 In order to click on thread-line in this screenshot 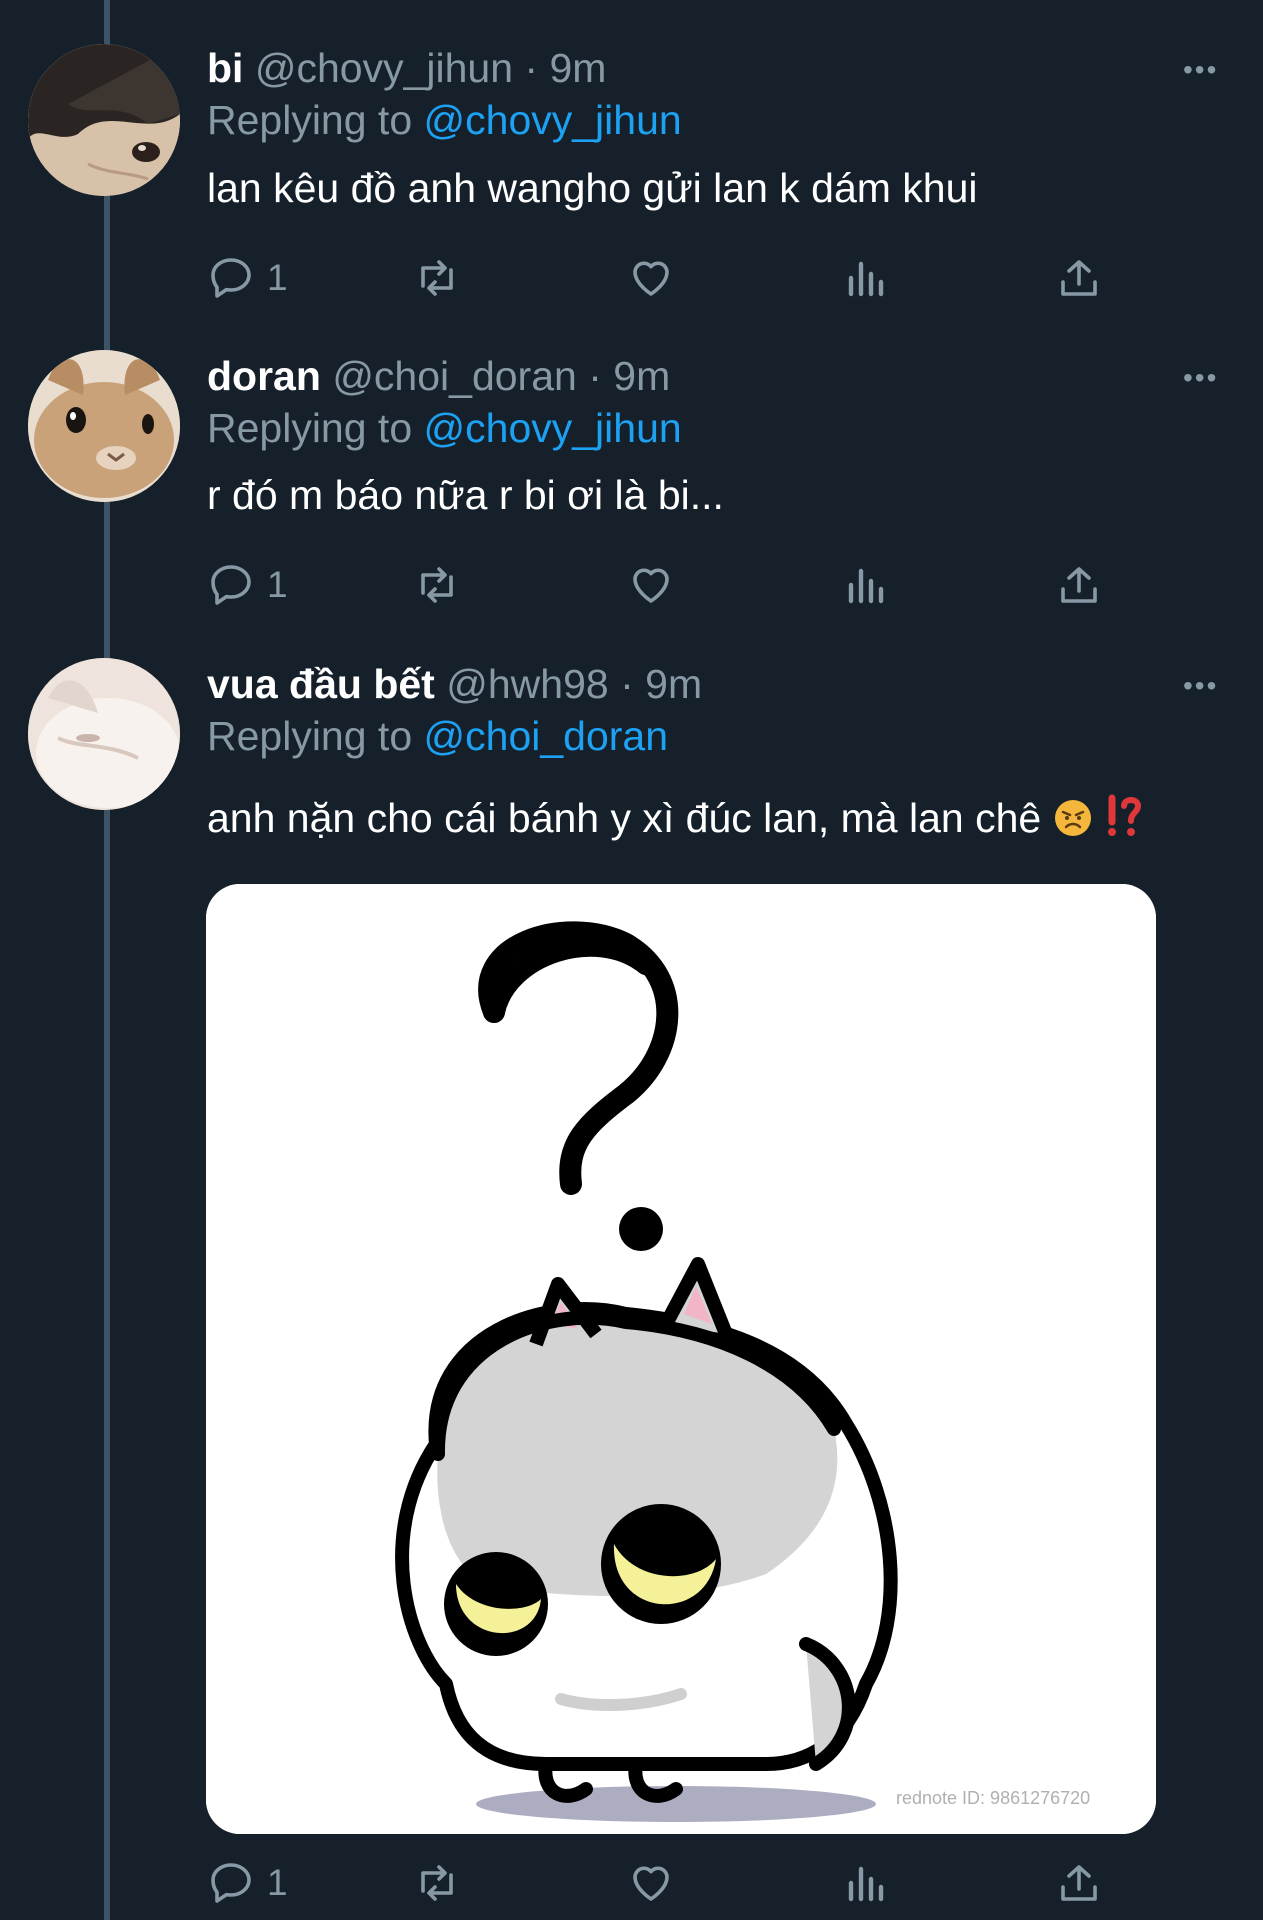, I will do `click(107, 960)`.